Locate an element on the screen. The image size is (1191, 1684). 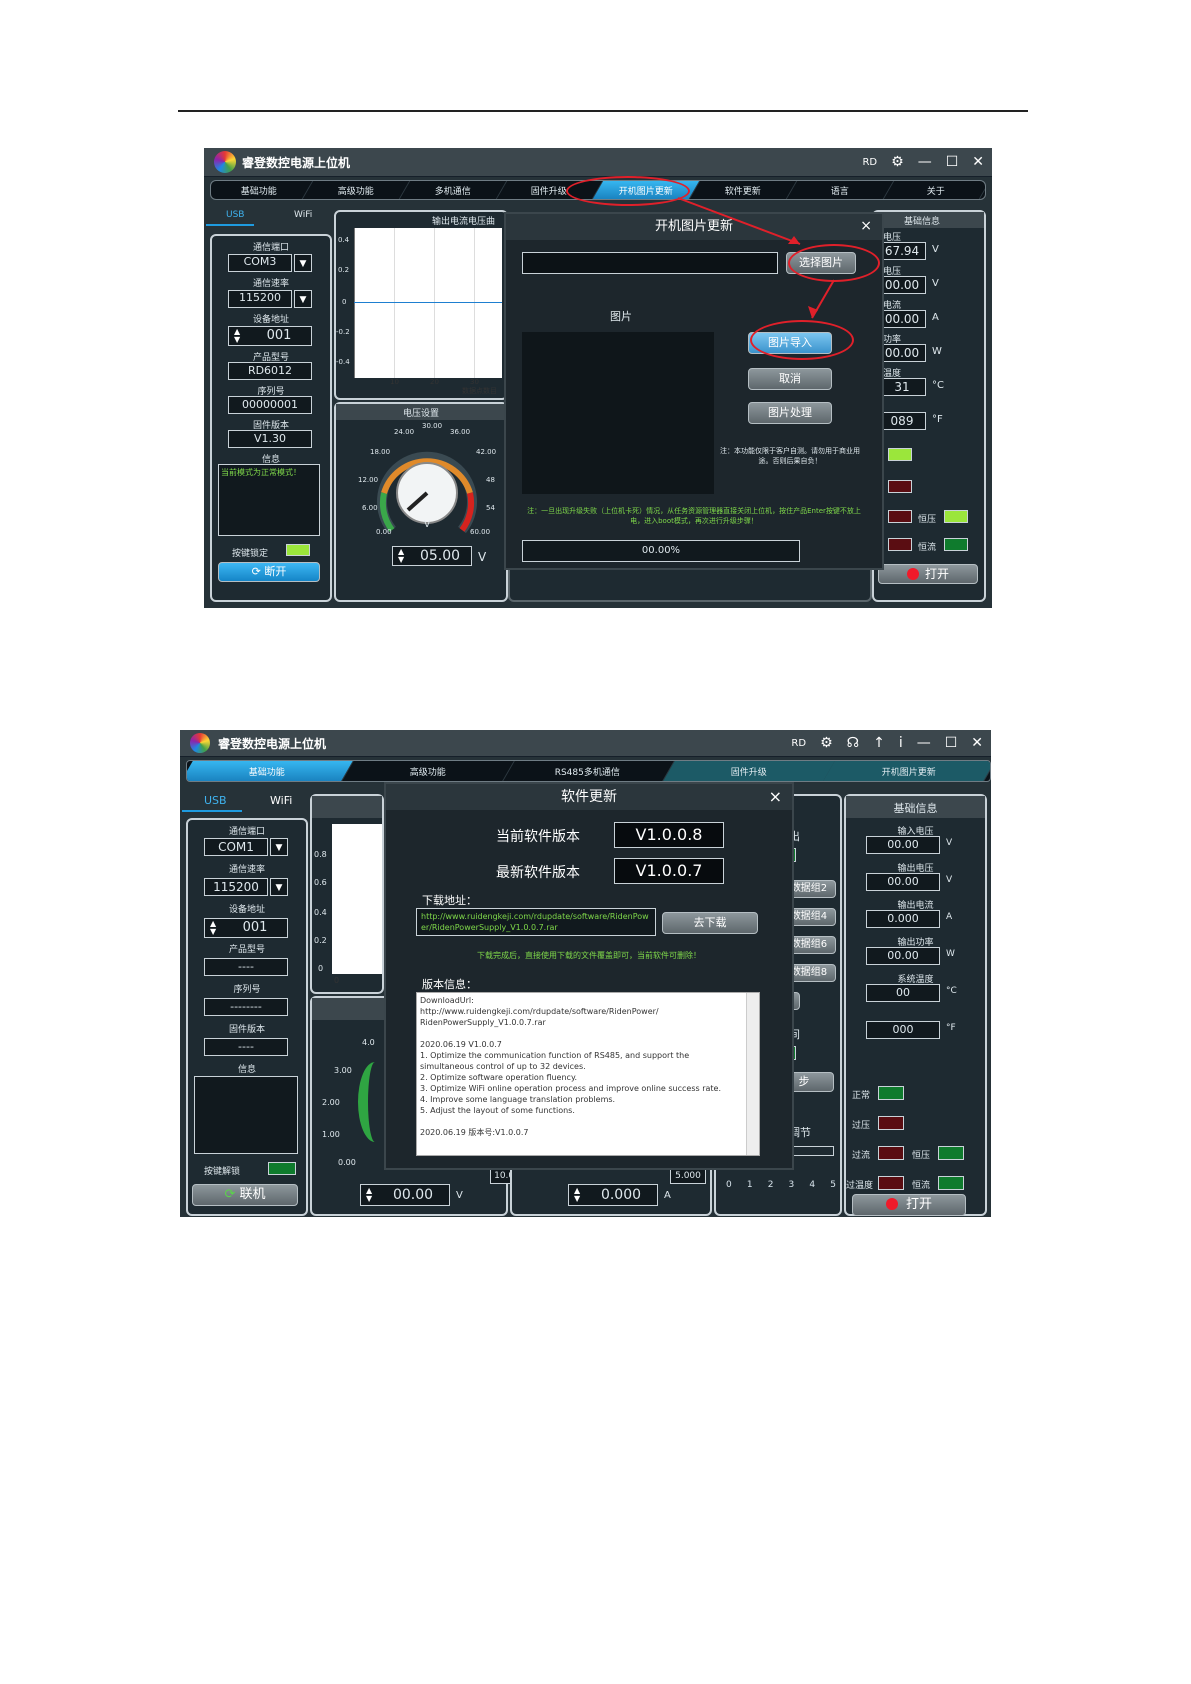
version-line is located at coordinates (582, 1121).